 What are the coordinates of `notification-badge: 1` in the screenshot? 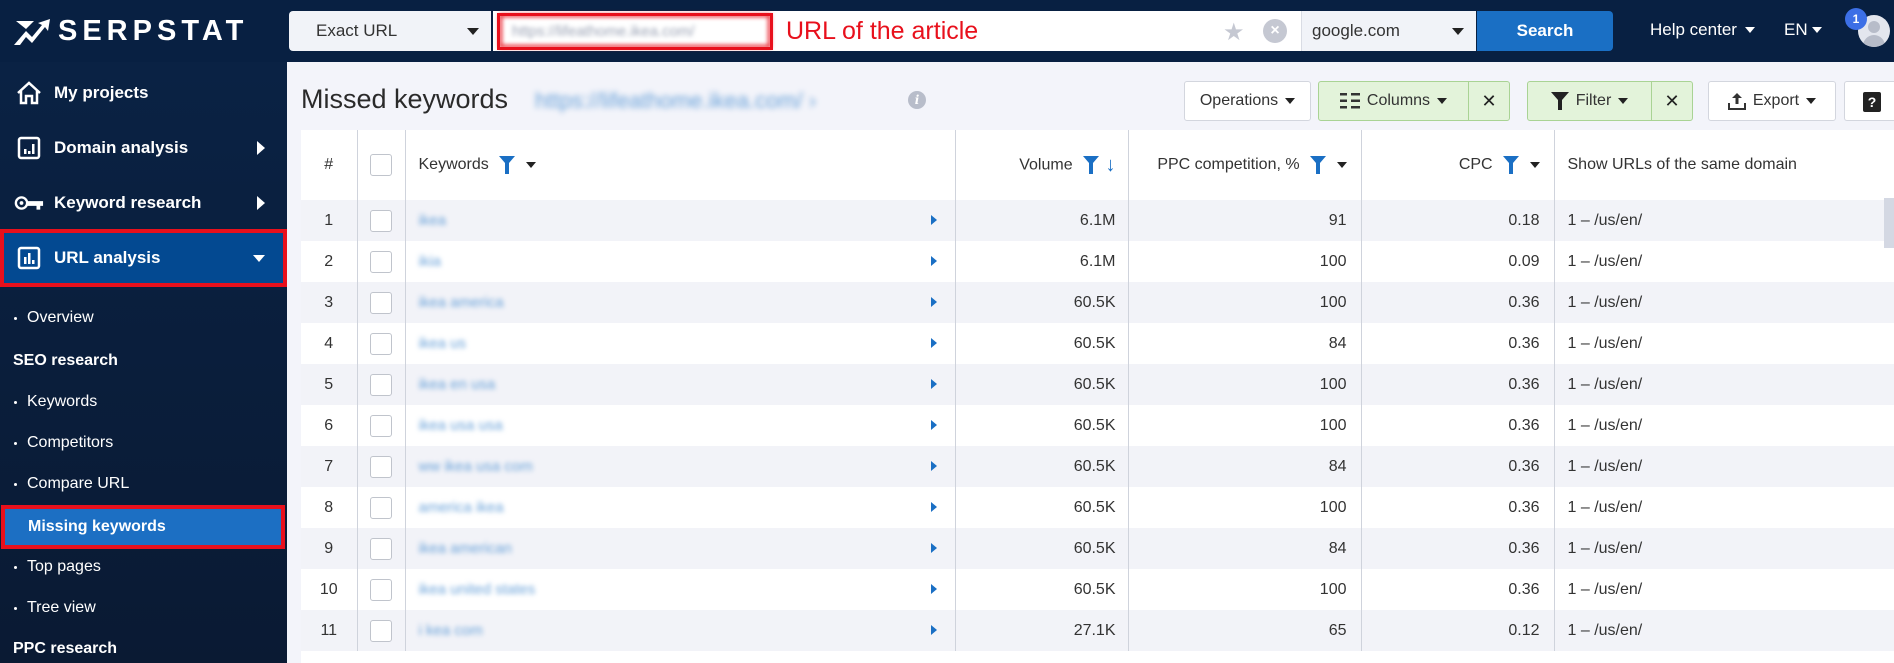 It's located at (1856, 19).